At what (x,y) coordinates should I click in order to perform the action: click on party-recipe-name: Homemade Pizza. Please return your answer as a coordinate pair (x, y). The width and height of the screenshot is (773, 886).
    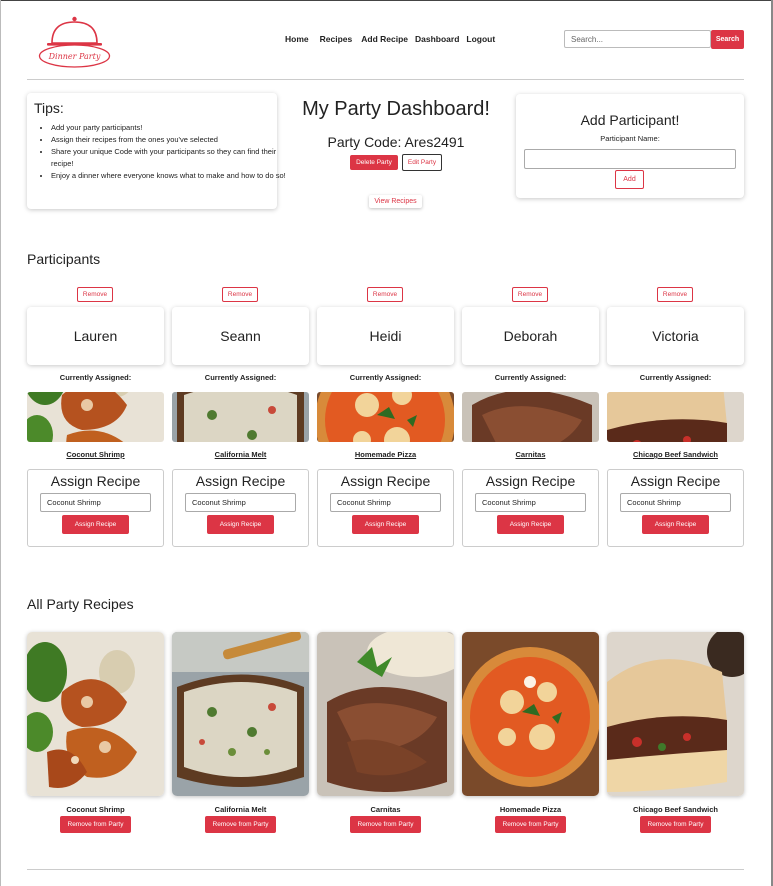
    Looking at the image, I should click on (530, 809).